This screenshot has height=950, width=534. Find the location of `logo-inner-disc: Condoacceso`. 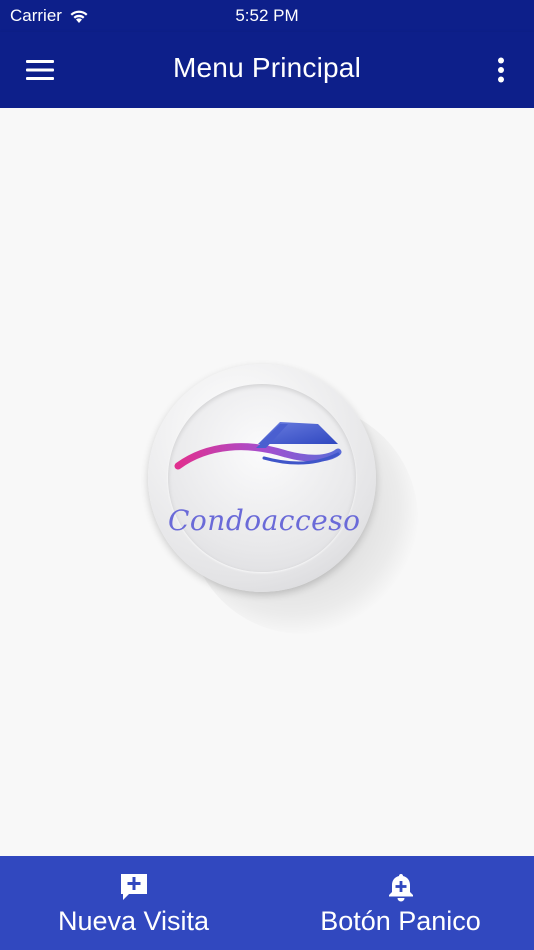

logo-inner-disc: Condoacceso is located at coordinates (264, 478).